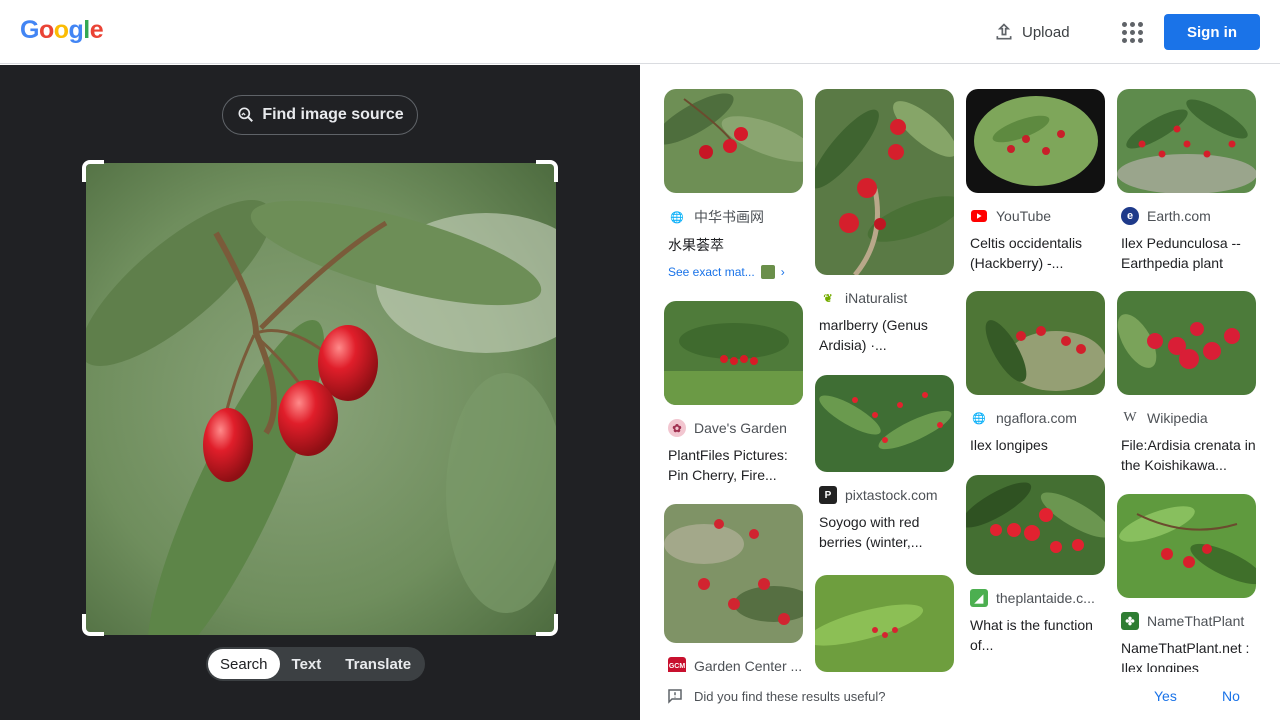 This screenshot has width=1280, height=720. Describe the element at coordinates (378, 664) in the screenshot. I see `mode-translate-tab: Translate` at that location.